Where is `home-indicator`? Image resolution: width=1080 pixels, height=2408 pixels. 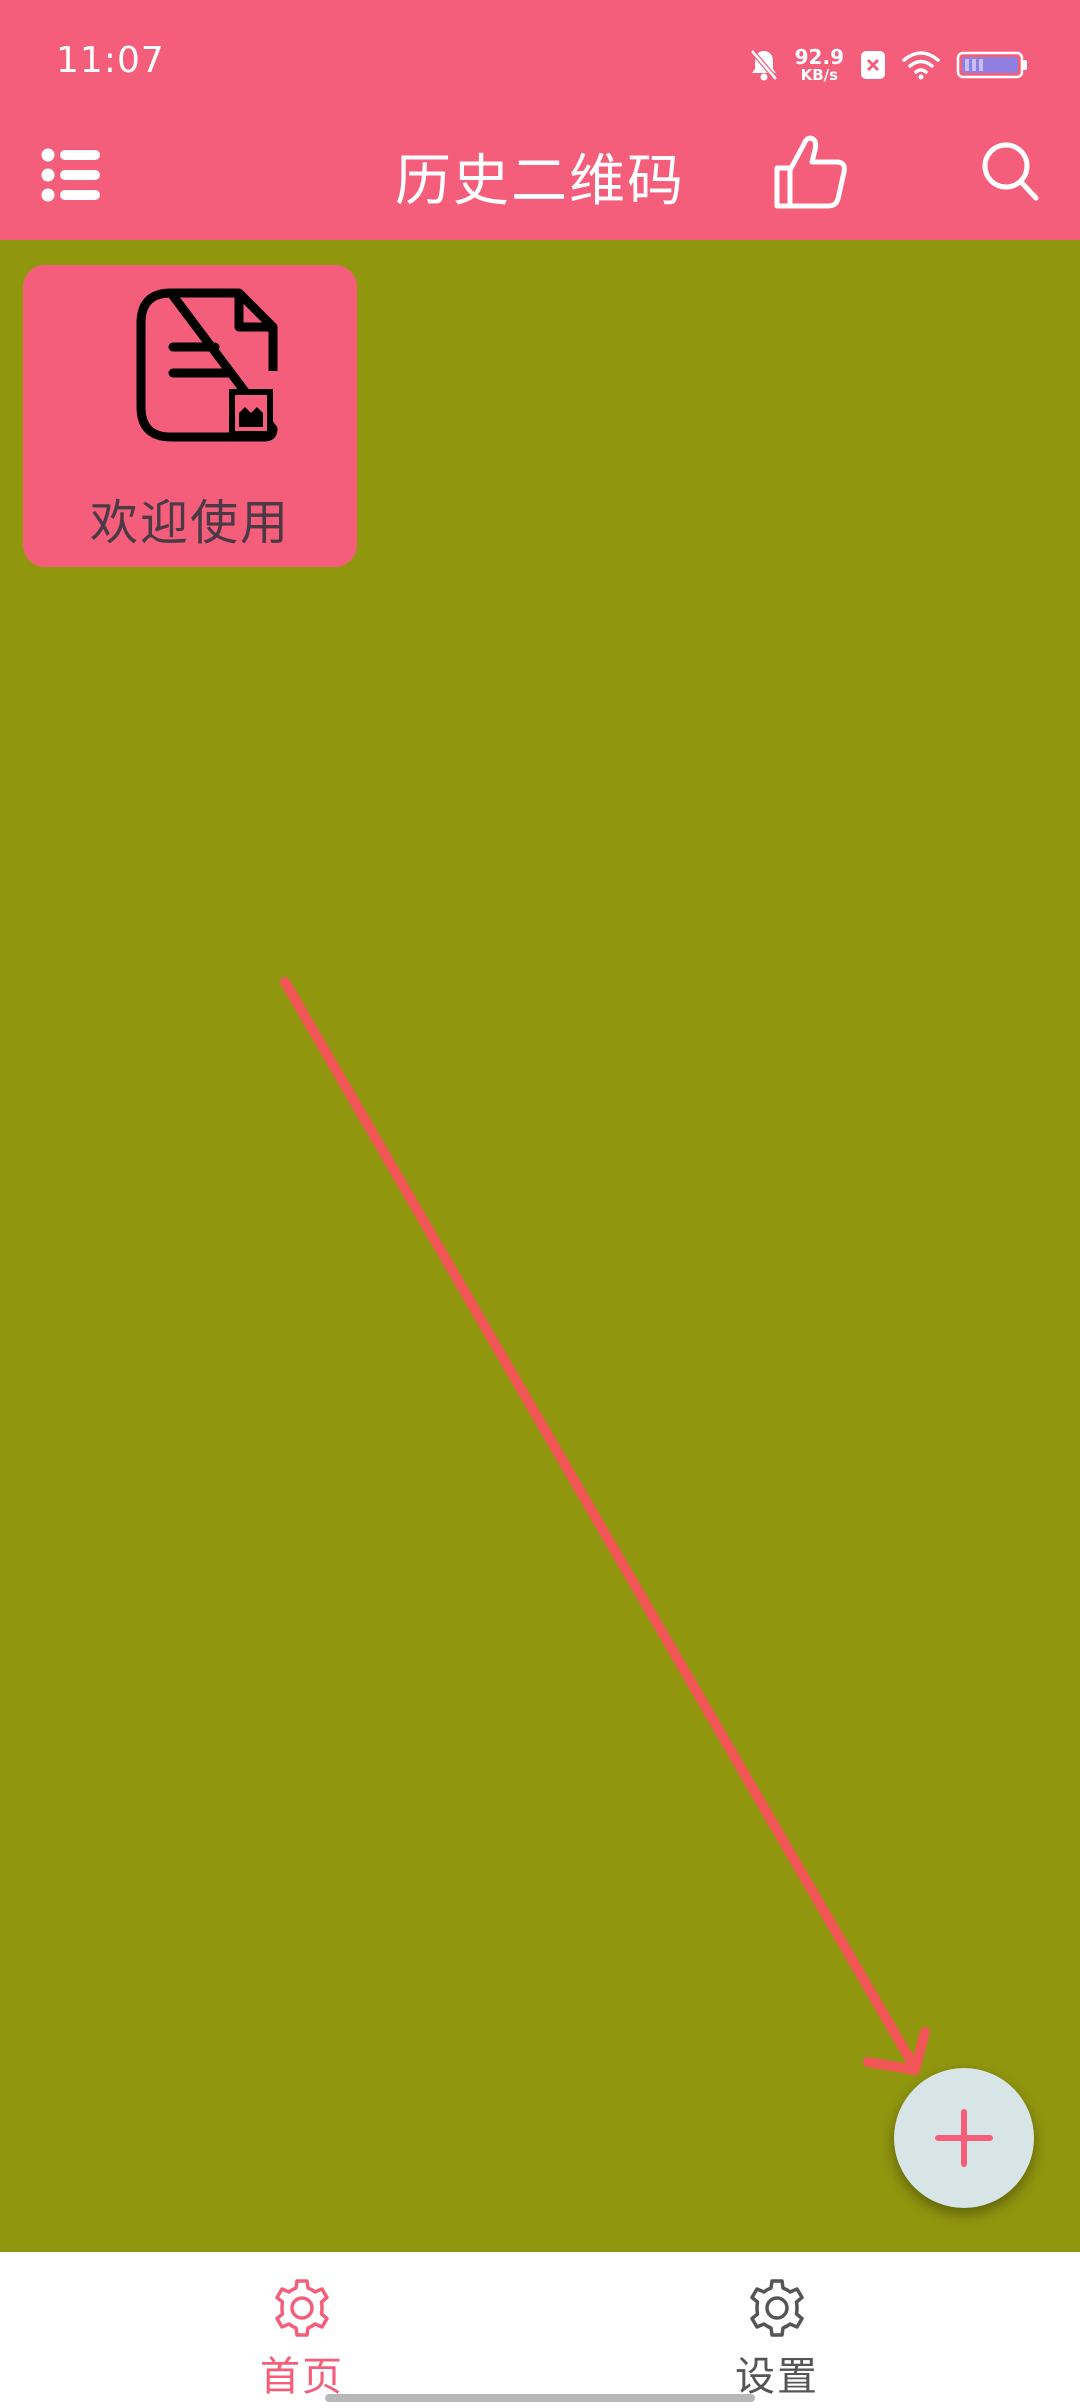
home-indicator is located at coordinates (540, 2398).